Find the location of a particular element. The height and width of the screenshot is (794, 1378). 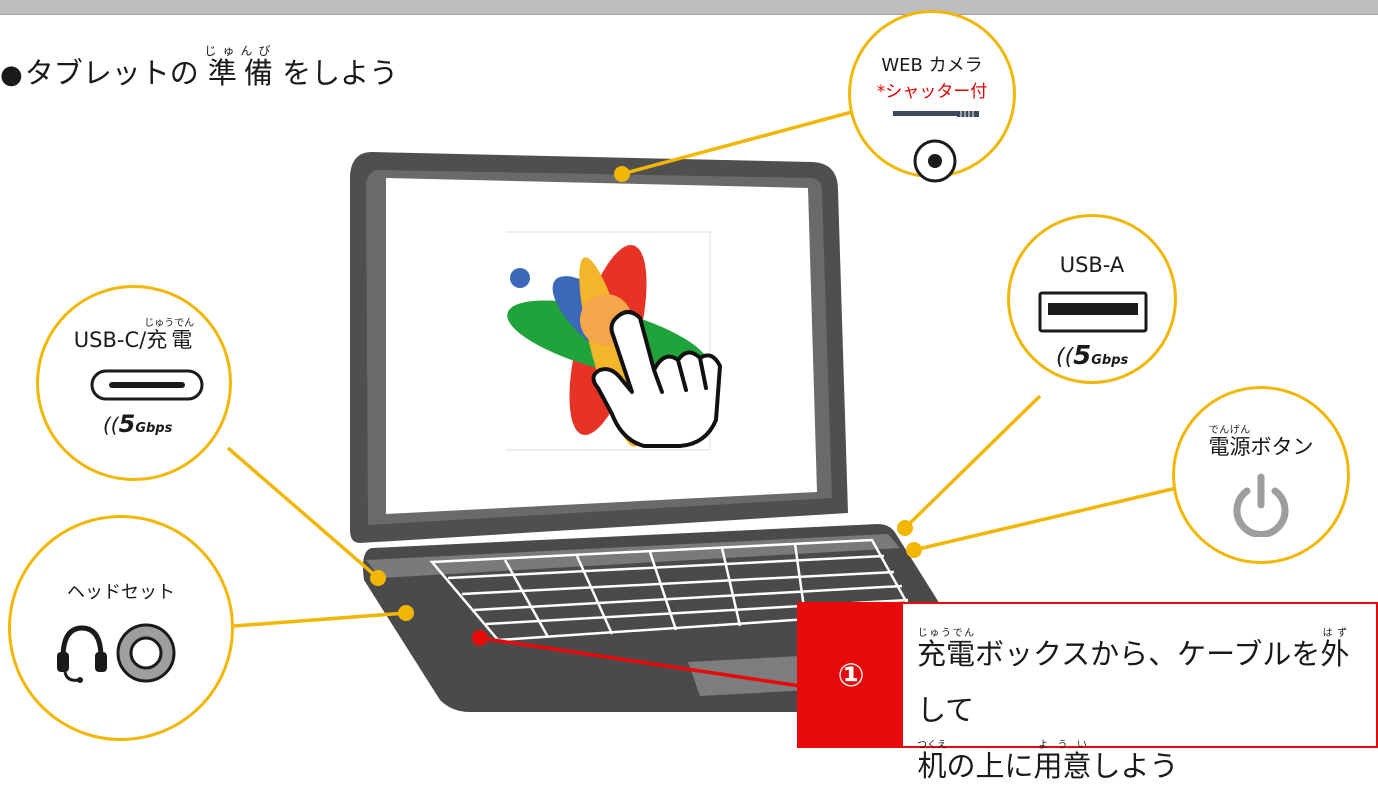

step-line-1: 充電じゅうでんボックスから、ケーブルを外はずして is located at coordinates (1133, 677).